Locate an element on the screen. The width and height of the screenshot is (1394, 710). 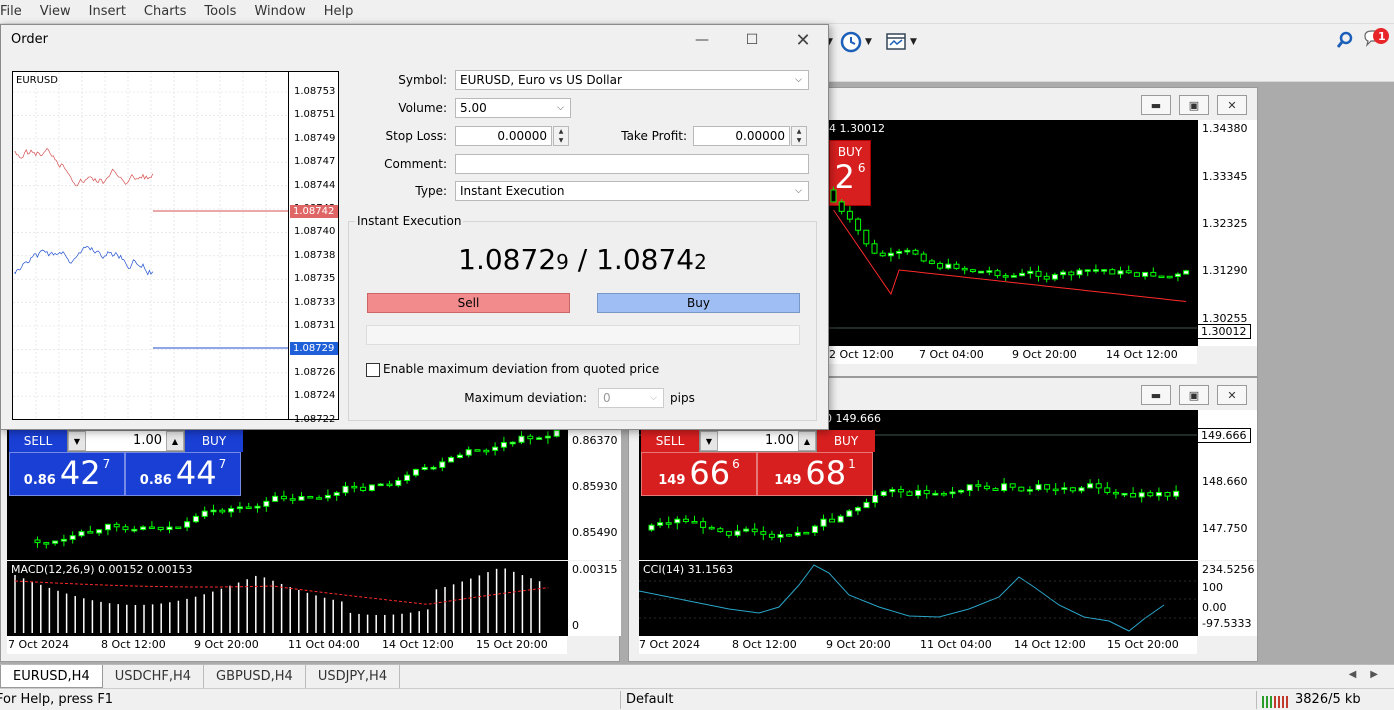
menu-charts: Charts is located at coordinates (168, 11).